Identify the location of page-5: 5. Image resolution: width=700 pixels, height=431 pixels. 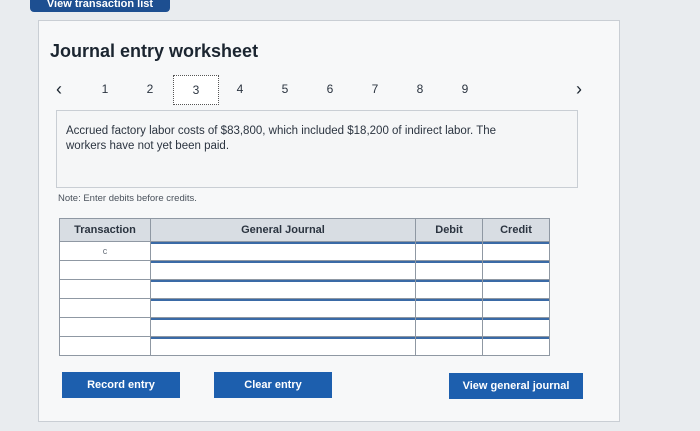
(285, 89).